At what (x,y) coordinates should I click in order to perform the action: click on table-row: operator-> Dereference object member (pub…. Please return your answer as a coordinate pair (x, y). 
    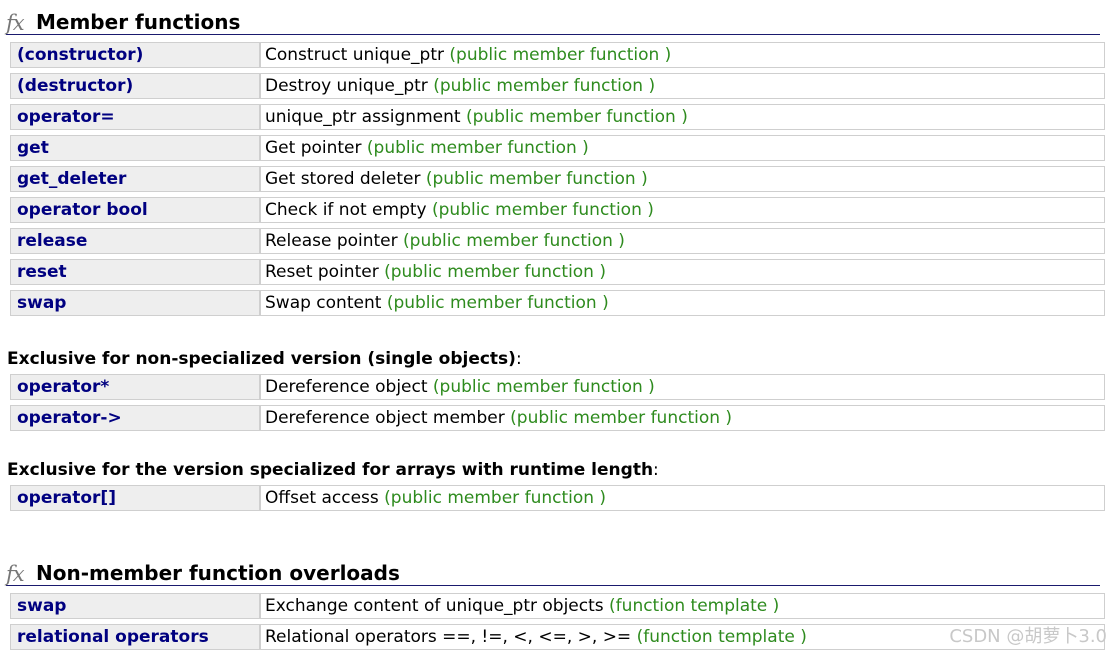
    Looking at the image, I should click on (557, 418).